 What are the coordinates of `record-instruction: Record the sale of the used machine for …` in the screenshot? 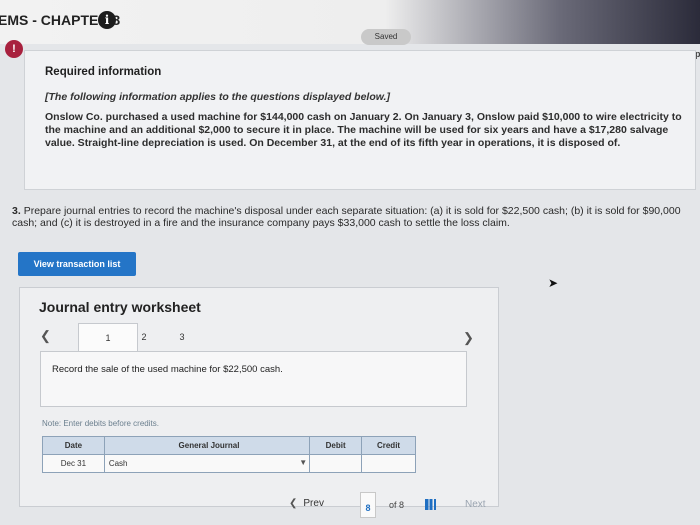 It's located at (167, 369).